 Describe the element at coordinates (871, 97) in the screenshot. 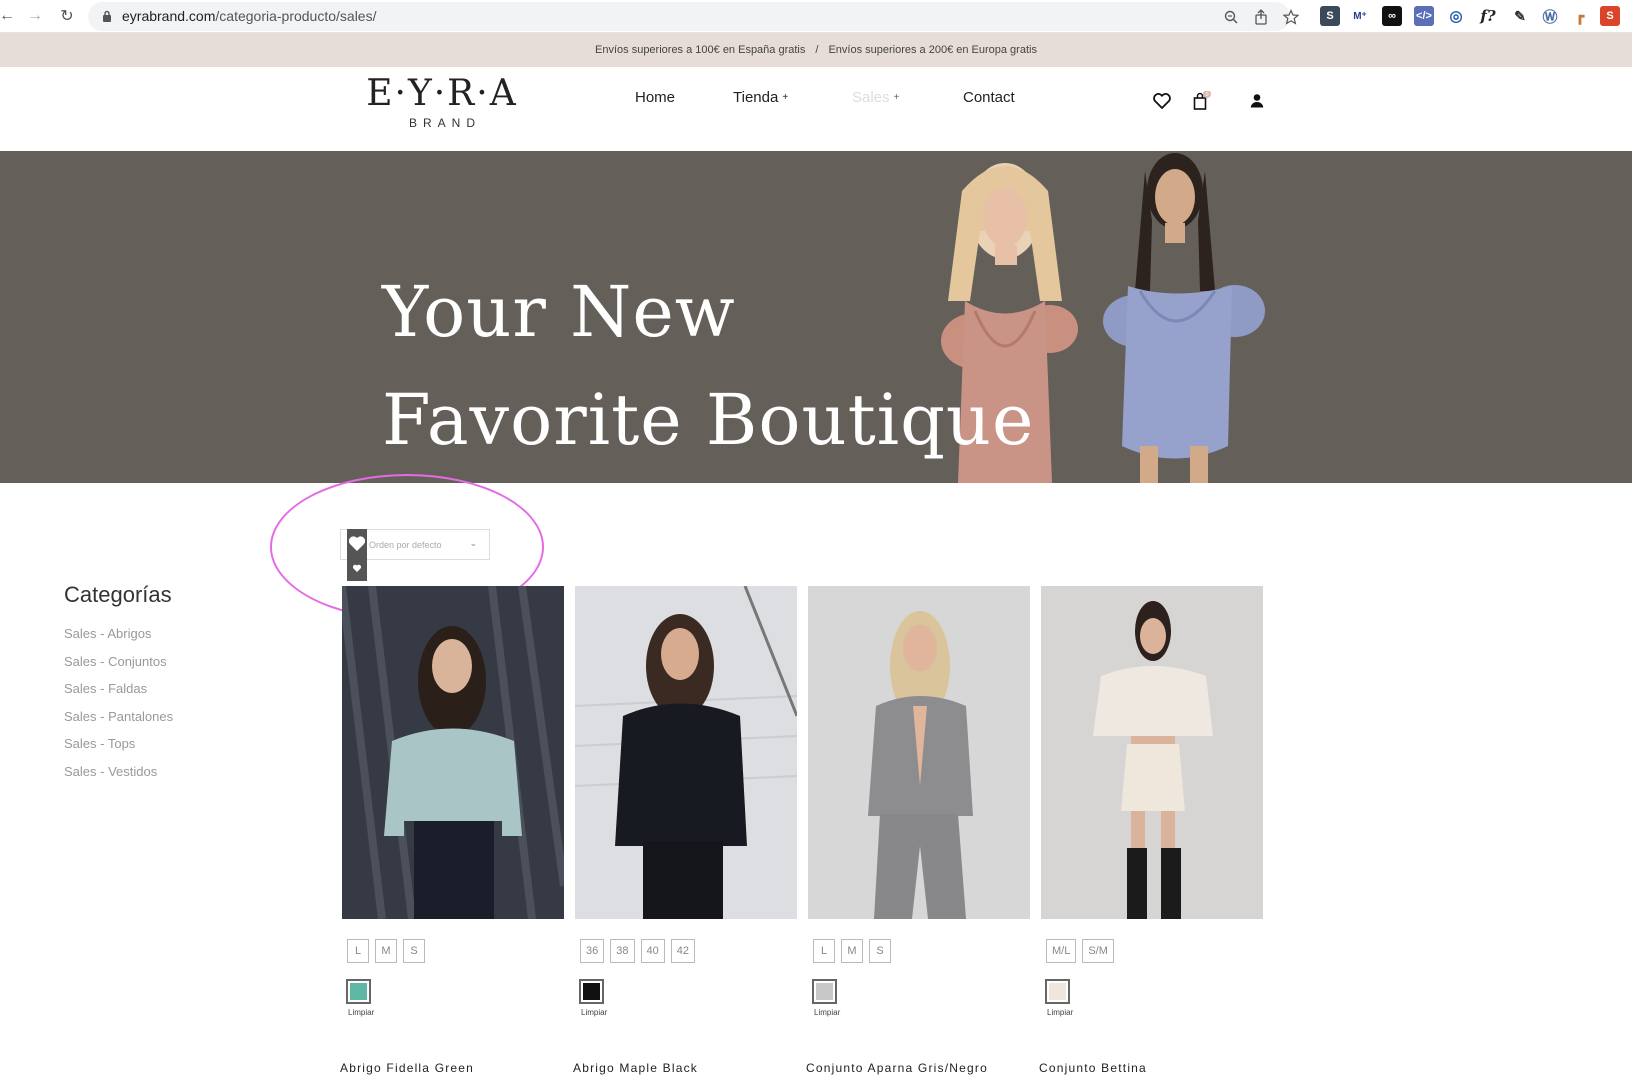

I see `menu-sales-label: Sales` at that location.